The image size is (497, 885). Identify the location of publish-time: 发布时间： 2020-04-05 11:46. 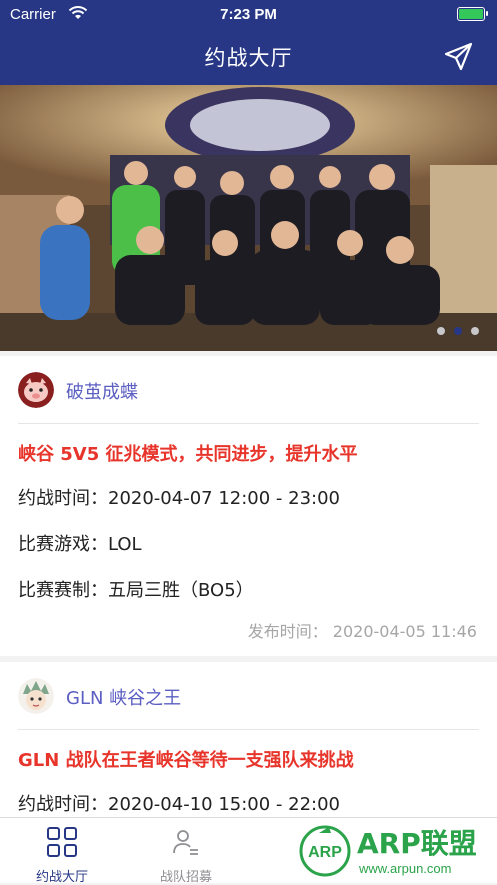
(238, 629).